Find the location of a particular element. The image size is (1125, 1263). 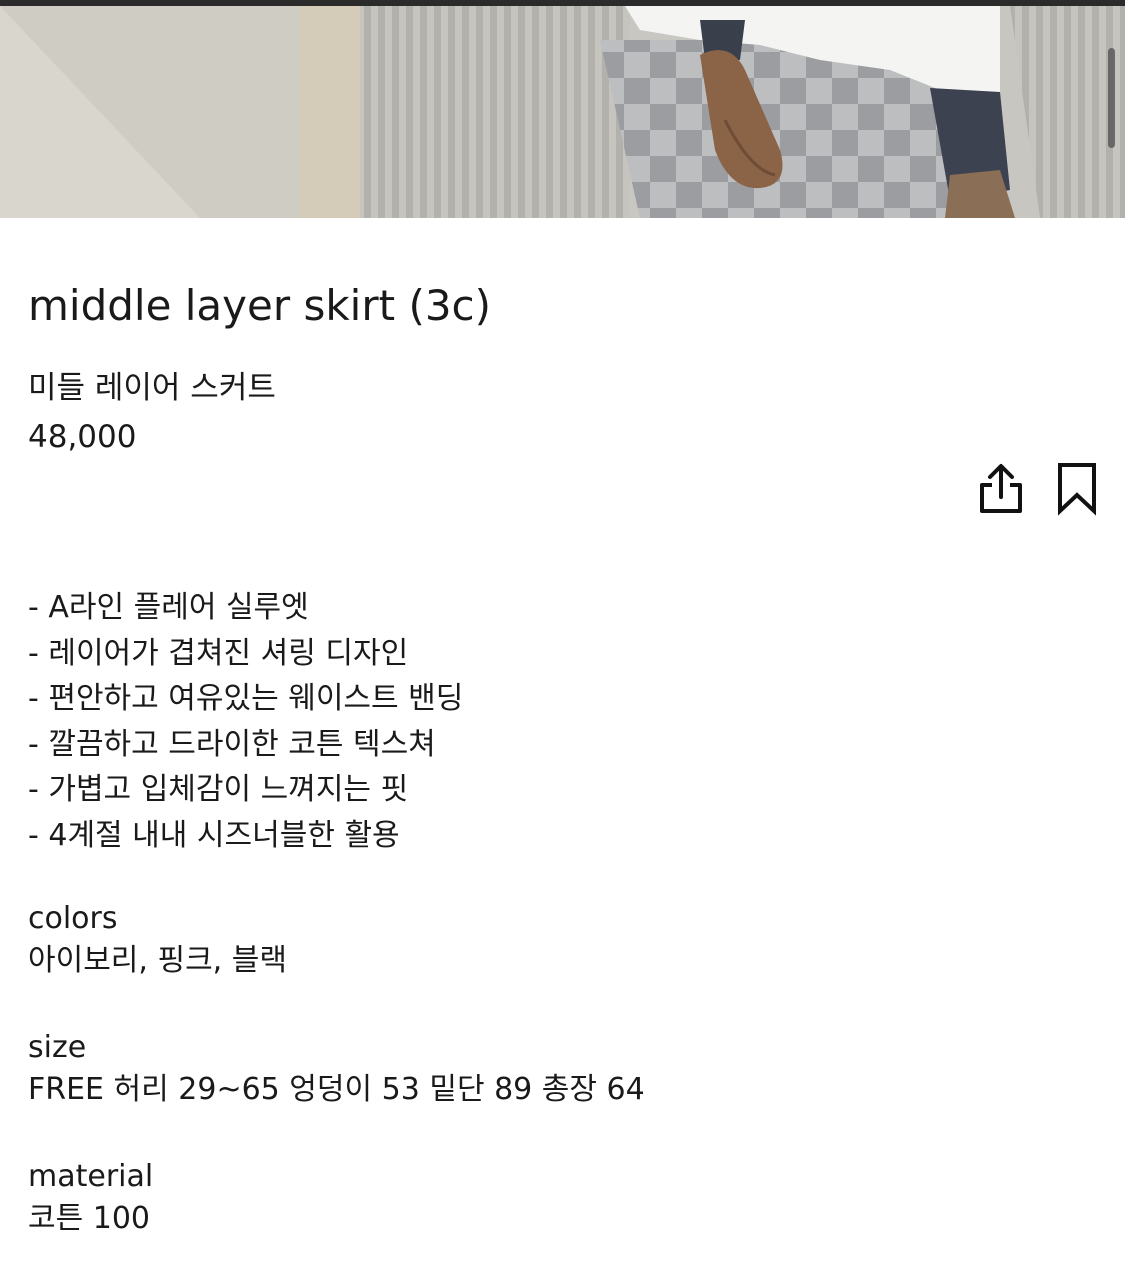

size-label: size is located at coordinates (57, 1047).